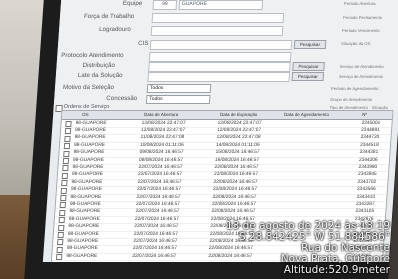 This screenshot has height=279, width=398. I want to click on cell-num: 2343702, so click(367, 182).